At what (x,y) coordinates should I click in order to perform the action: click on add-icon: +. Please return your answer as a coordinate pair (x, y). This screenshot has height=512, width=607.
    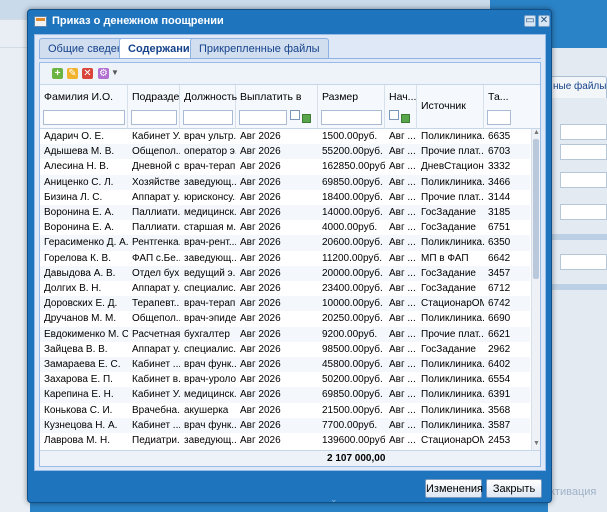
    Looking at the image, I should click on (57, 73).